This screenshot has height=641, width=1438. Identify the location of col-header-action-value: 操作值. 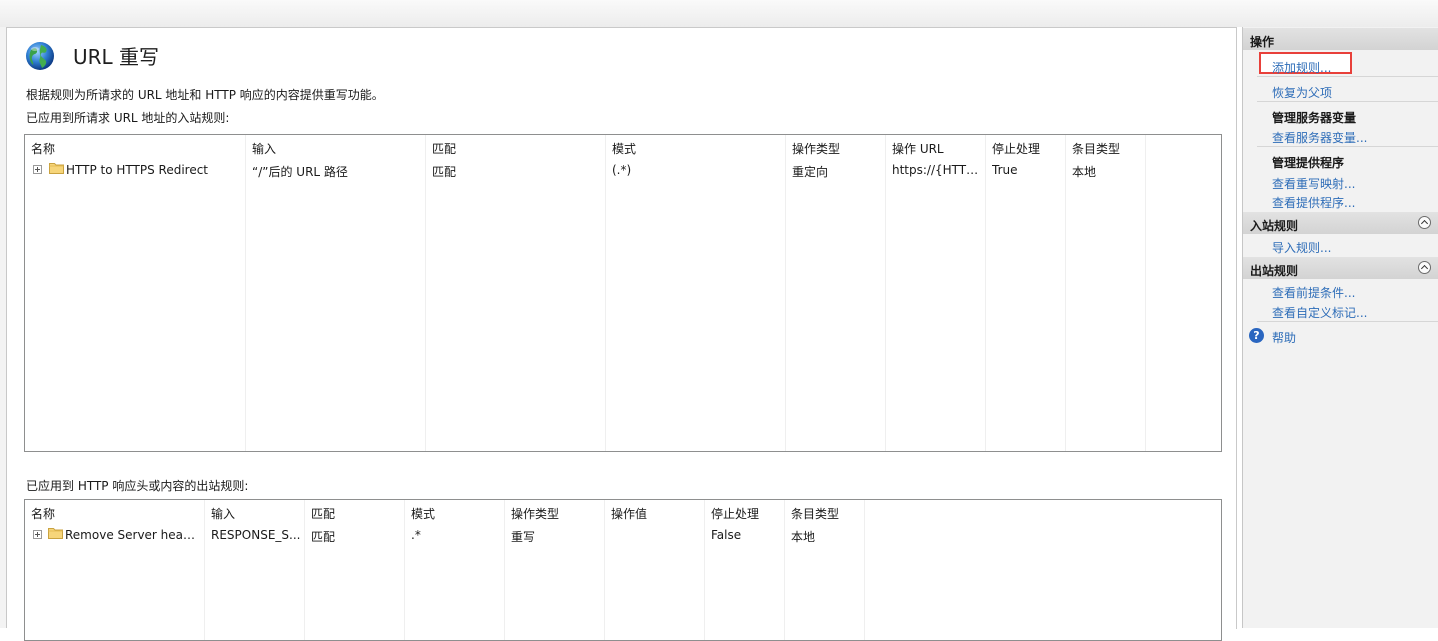
(629, 513).